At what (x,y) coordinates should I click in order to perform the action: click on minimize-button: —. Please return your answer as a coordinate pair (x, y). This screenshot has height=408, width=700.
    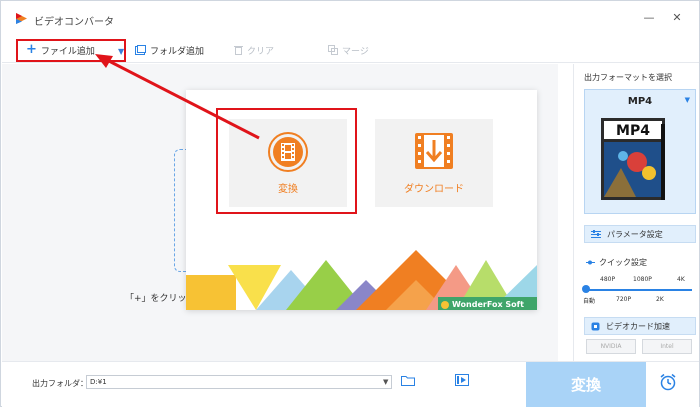
    Looking at the image, I should click on (649, 17).